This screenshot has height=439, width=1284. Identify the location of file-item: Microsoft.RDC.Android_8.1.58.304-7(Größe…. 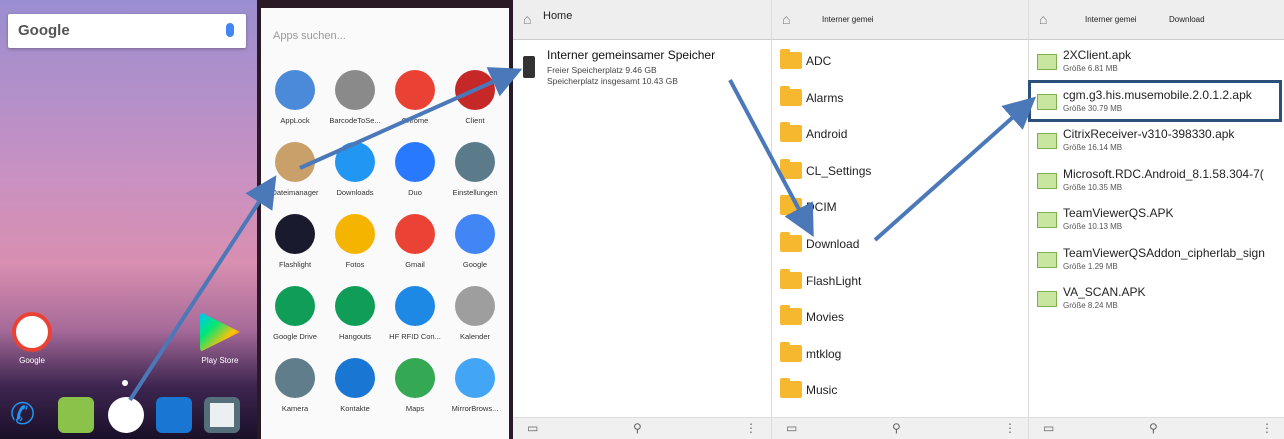
(1156, 183).